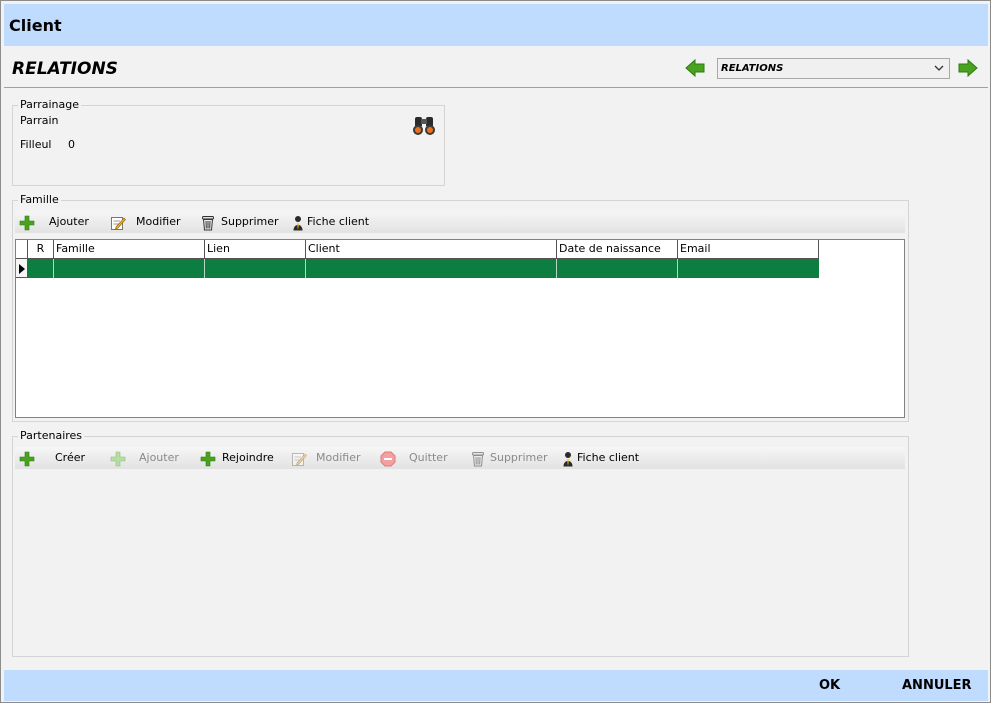 The width and height of the screenshot is (991, 703). I want to click on header-divider, so click(496, 87).